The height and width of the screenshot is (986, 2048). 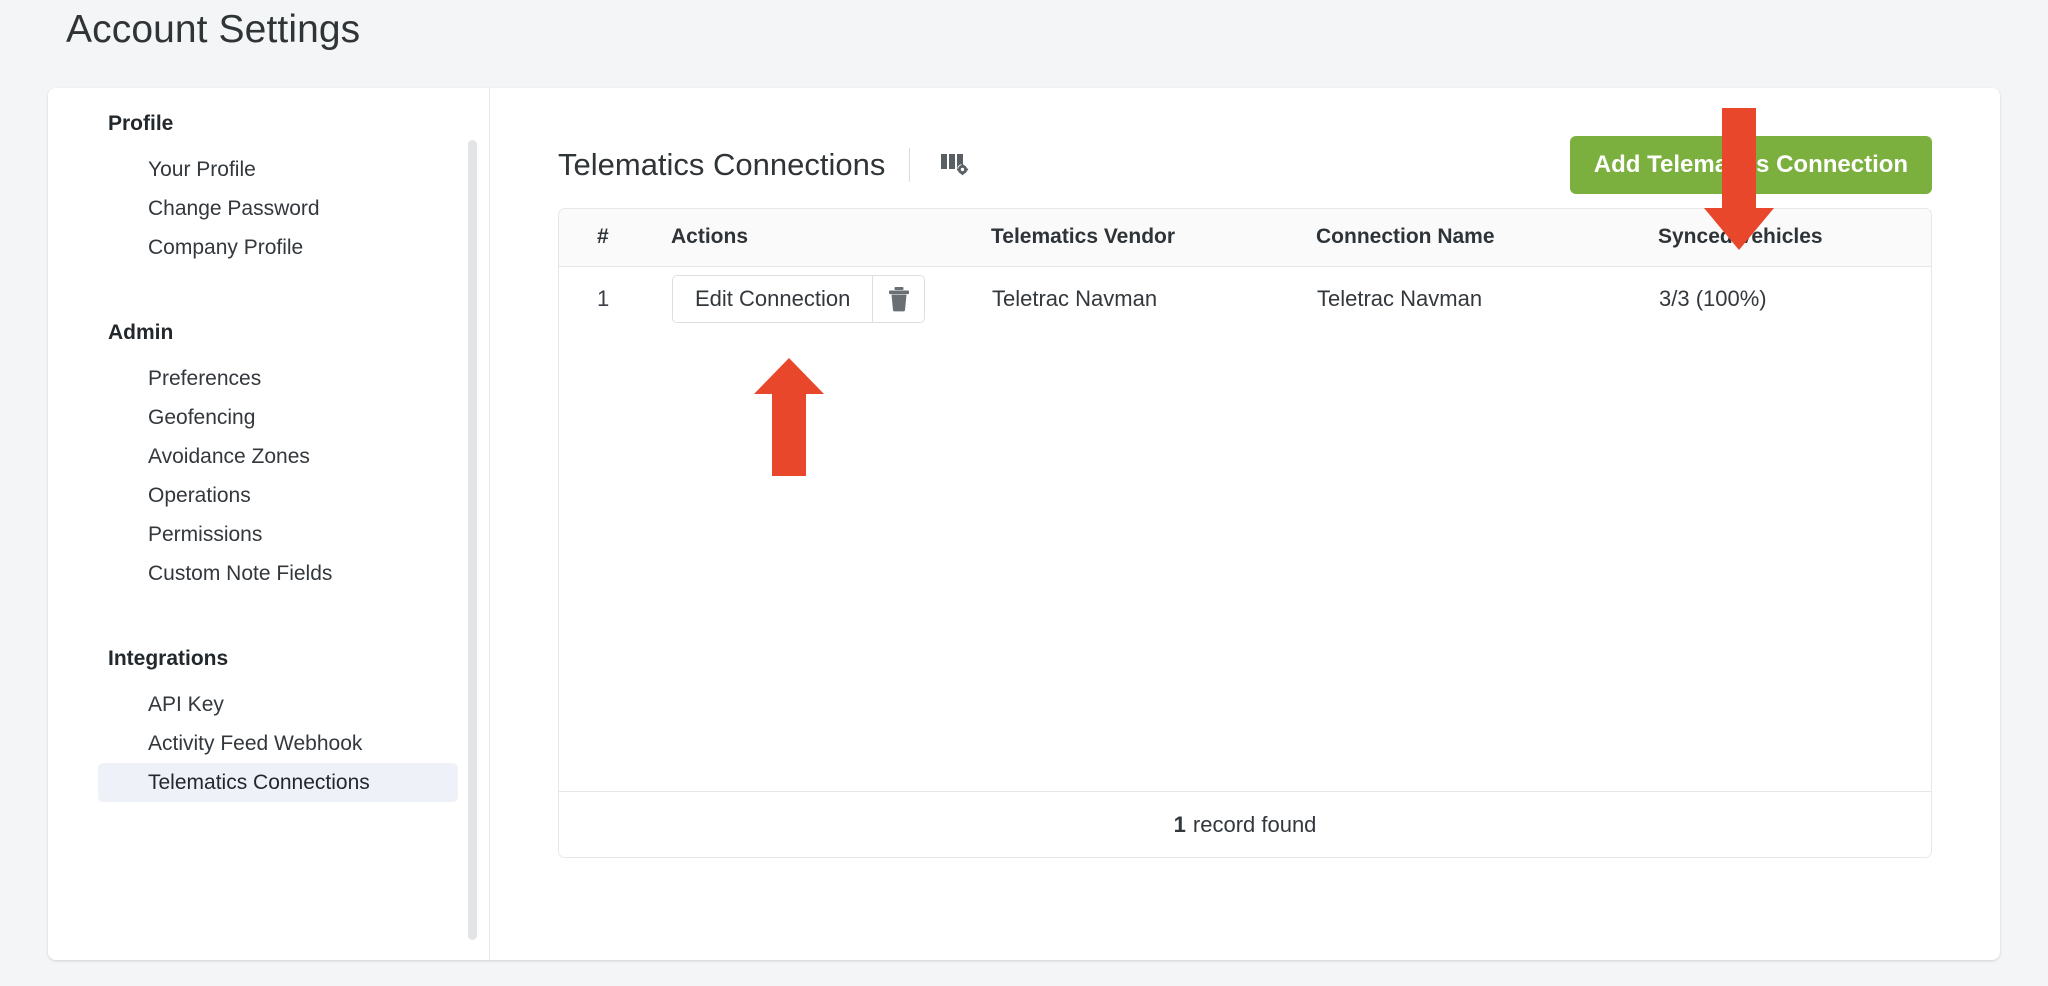 What do you see at coordinates (278, 782) in the screenshot?
I see `sidebar-item-telematics-connections: Telematics Connections` at bounding box center [278, 782].